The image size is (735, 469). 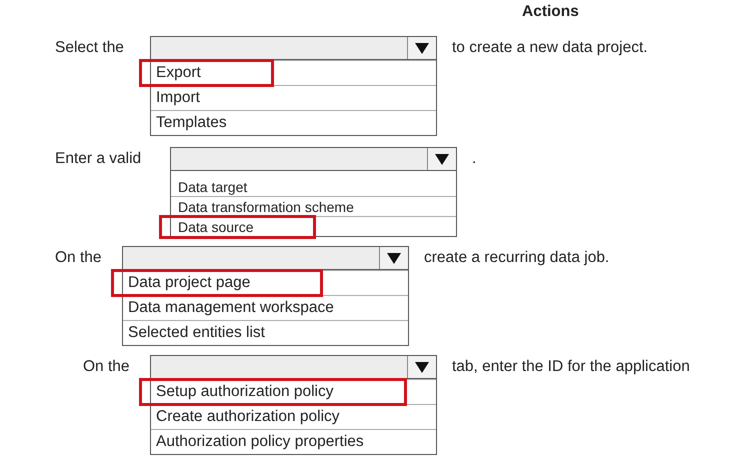 What do you see at coordinates (259, 308) in the screenshot?
I see `dropdown-option: Data management workspace` at bounding box center [259, 308].